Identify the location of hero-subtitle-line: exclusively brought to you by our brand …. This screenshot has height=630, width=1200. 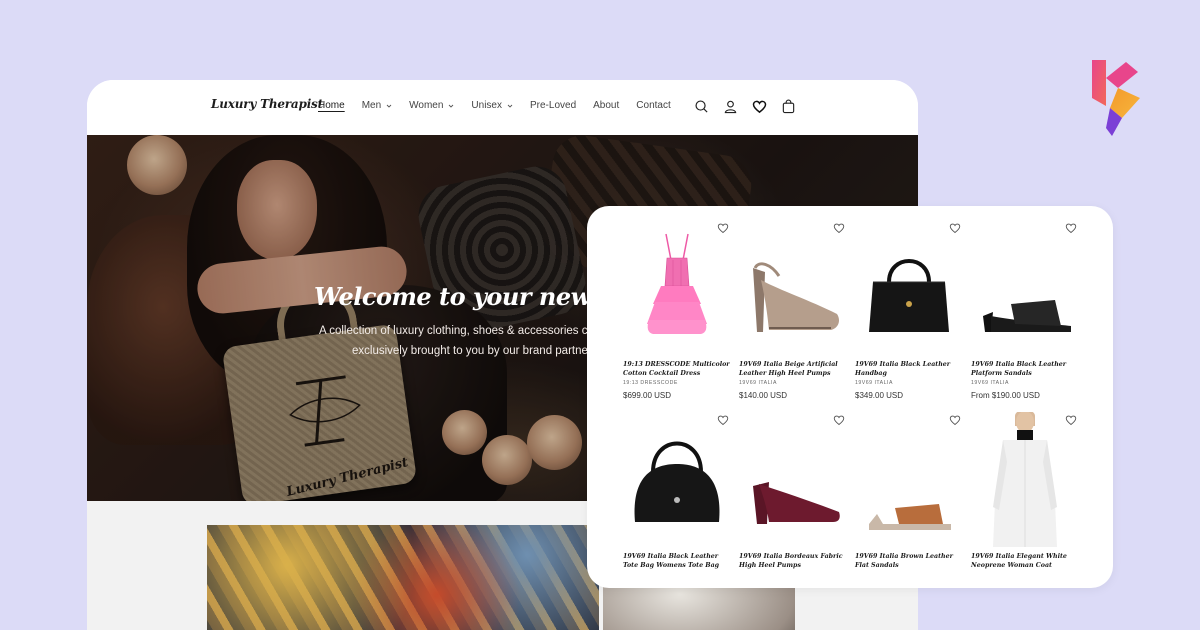
(470, 351).